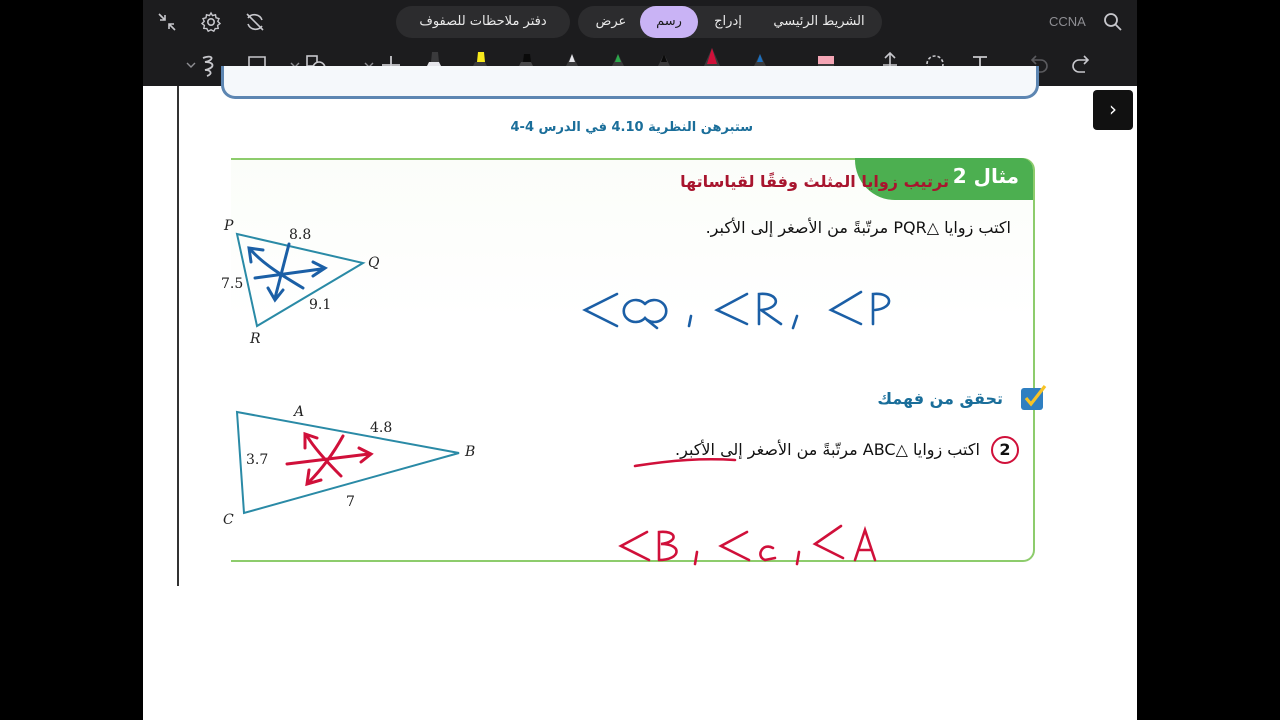  What do you see at coordinates (669, 22) in the screenshot?
I see `tab-draw: رسم` at bounding box center [669, 22].